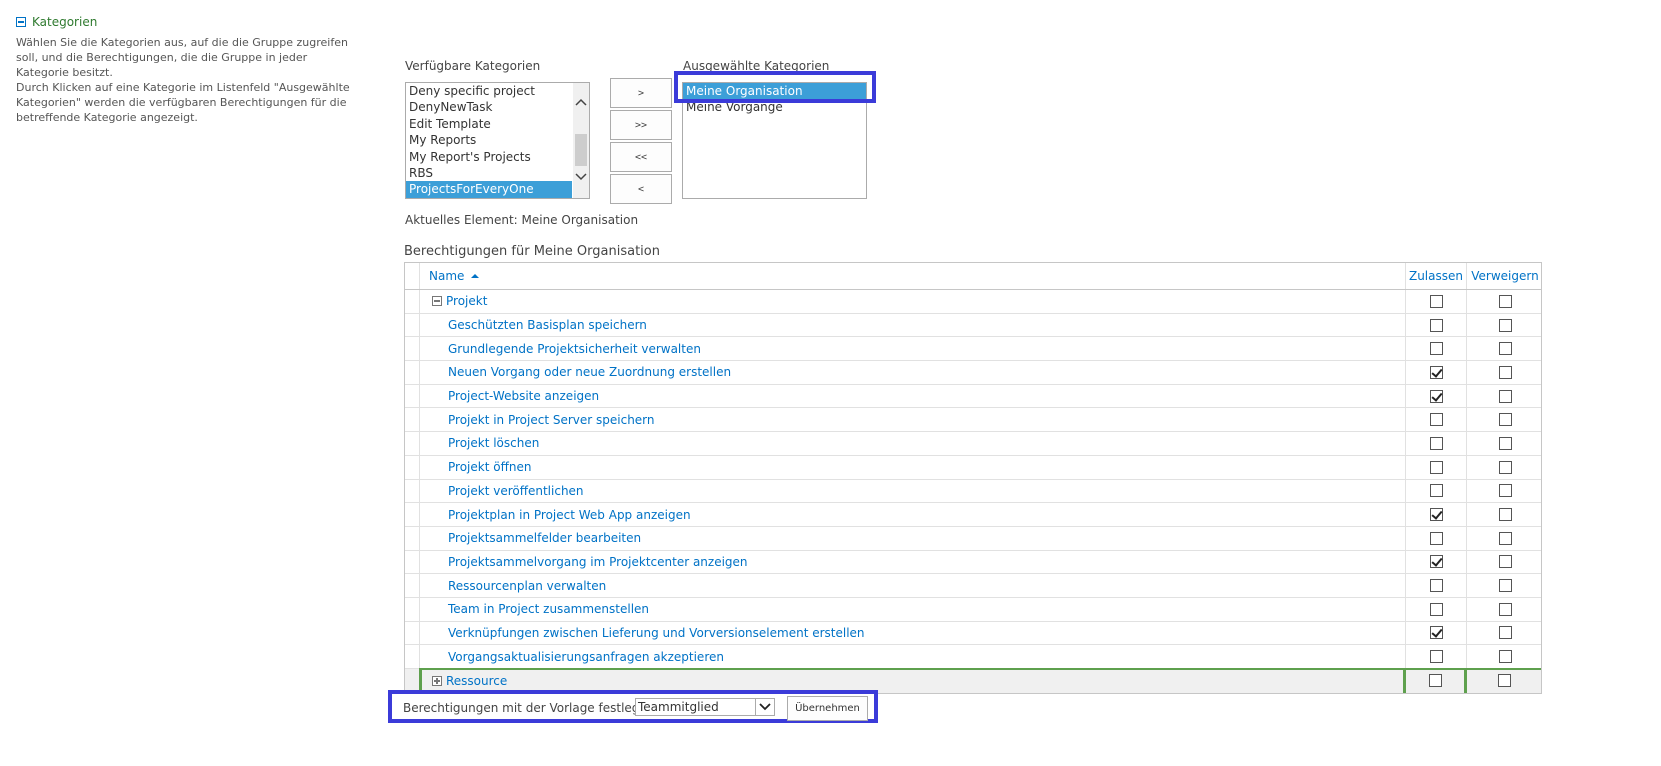  What do you see at coordinates (489, 173) in the screenshot?
I see `available-category-item: RBS` at bounding box center [489, 173].